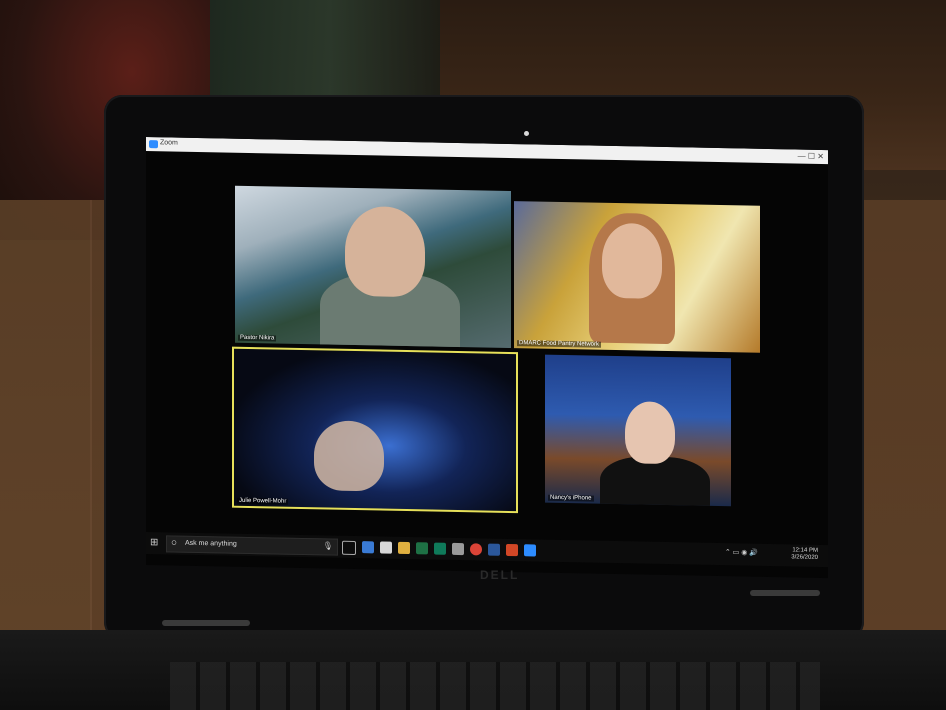 This screenshot has height=710, width=946. I want to click on video-tile: DMARC Food Pantry Network, so click(637, 277).